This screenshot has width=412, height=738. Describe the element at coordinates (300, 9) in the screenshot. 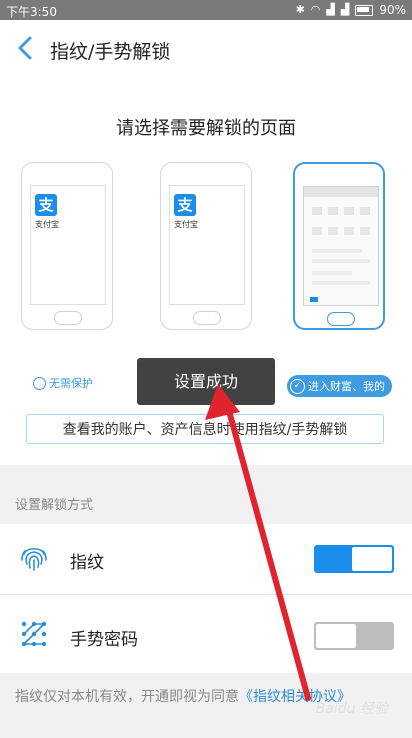

I see `bluetooth-icon: ✱` at that location.